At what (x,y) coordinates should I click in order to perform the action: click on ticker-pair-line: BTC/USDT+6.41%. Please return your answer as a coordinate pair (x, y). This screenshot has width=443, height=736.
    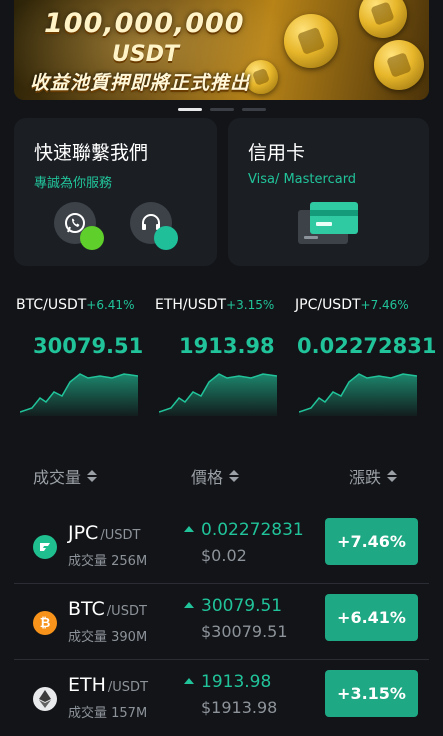
    Looking at the image, I should click on (88, 303).